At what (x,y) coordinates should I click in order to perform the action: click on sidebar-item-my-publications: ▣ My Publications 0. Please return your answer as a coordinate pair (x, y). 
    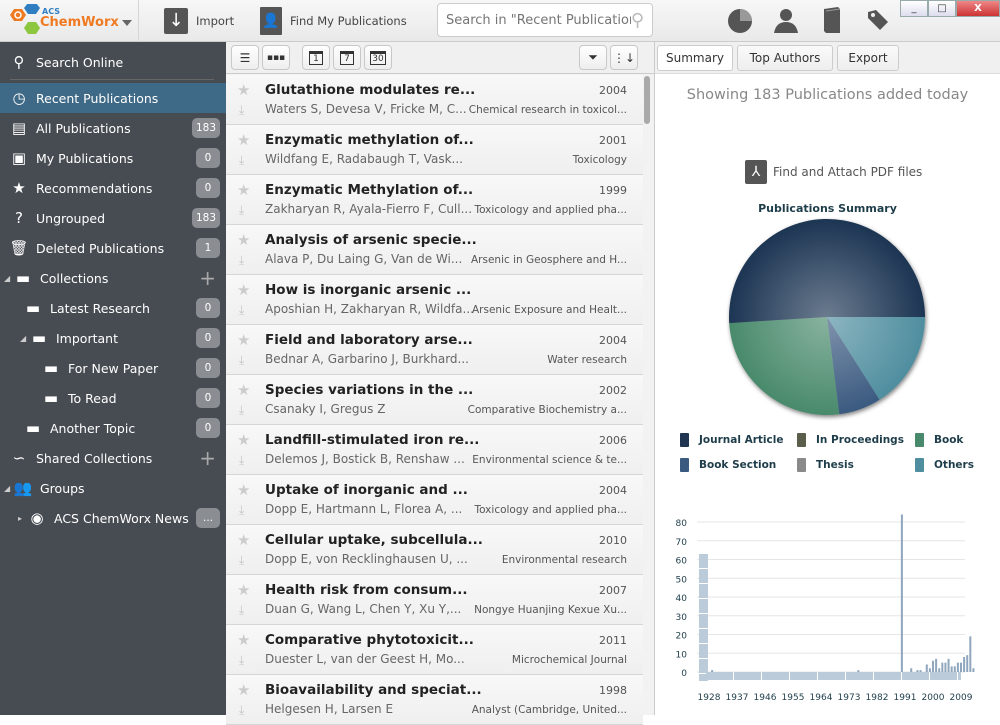
    Looking at the image, I should click on (113, 158).